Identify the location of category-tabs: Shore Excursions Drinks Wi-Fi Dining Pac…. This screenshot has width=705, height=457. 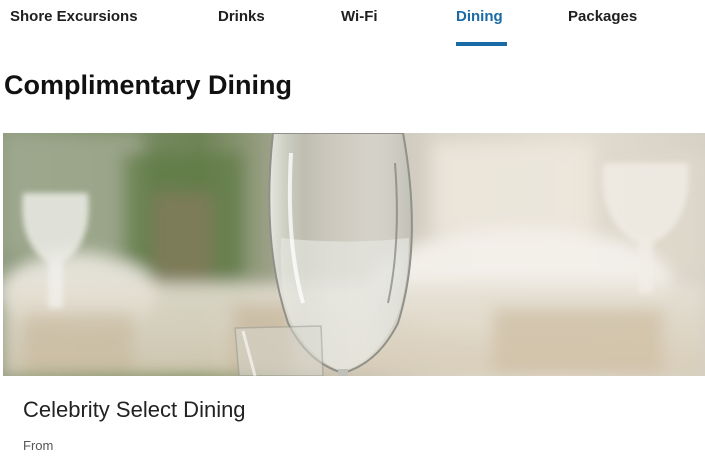
(352, 25).